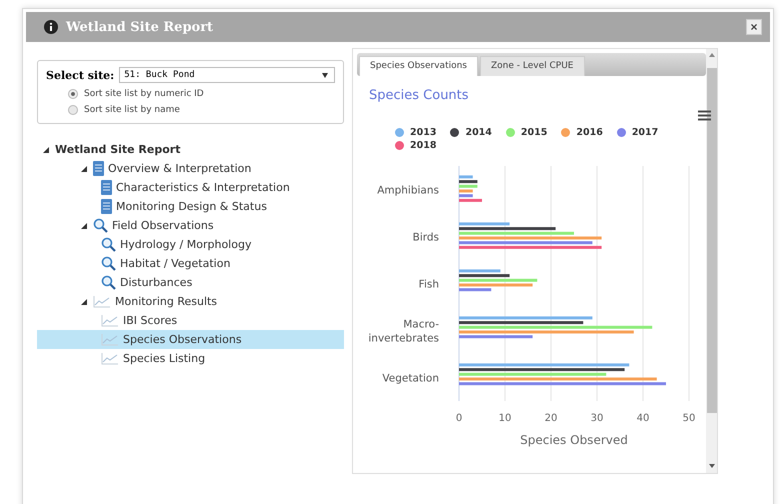 The image size is (781, 504). Describe the element at coordinates (150, 320) in the screenshot. I see `tree-item: IBI Scores` at that location.